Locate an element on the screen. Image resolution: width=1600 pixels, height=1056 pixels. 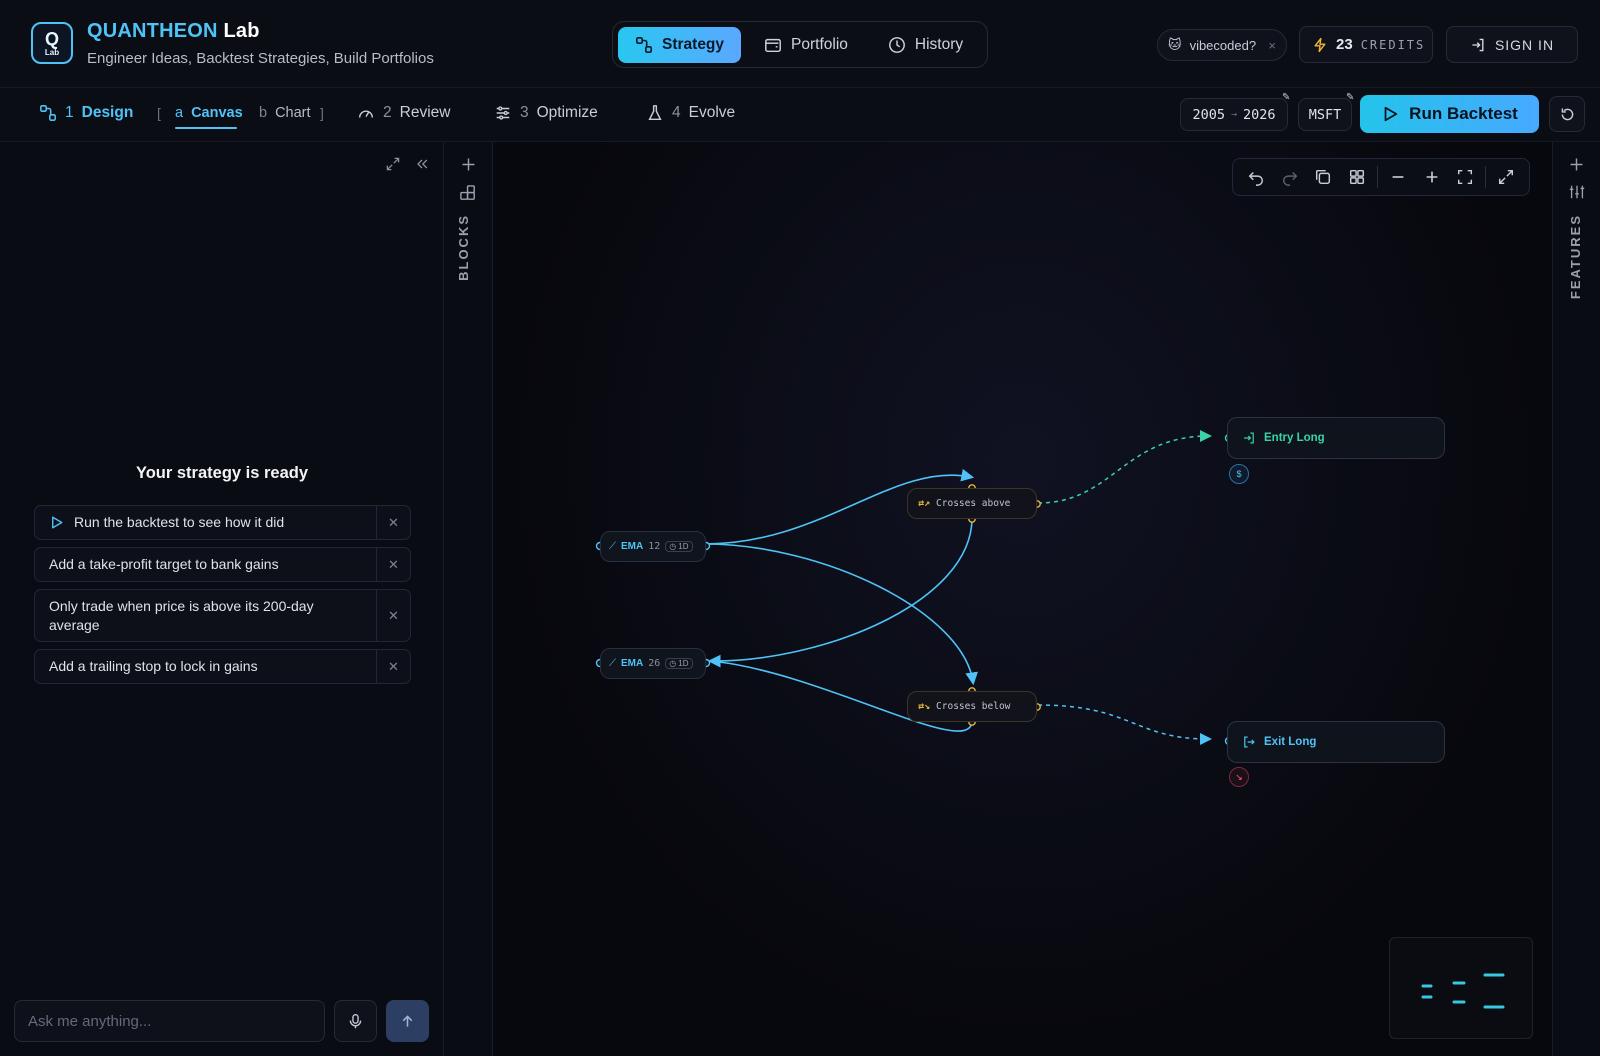
arrow-up-icon is located at coordinates (407, 1021).